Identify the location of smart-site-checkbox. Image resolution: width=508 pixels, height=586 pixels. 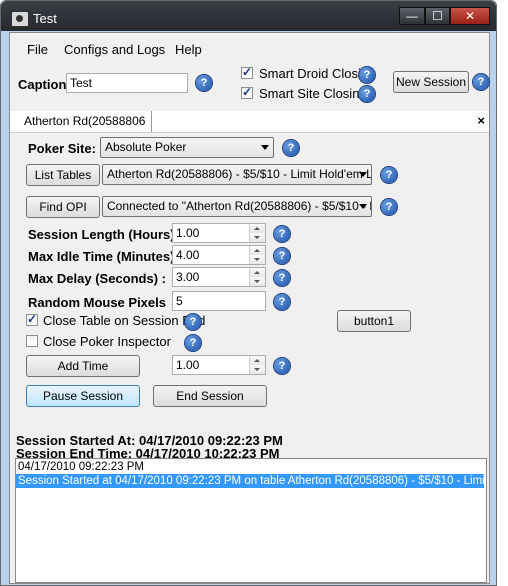
(247, 92).